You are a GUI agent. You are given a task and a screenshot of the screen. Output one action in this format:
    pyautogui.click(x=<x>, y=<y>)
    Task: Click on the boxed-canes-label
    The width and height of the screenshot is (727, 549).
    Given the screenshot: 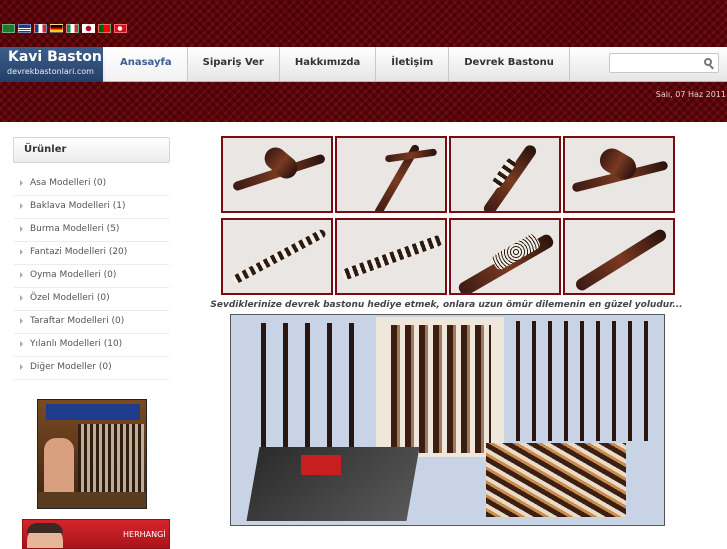 What is the action you would take?
    pyautogui.click(x=321, y=465)
    